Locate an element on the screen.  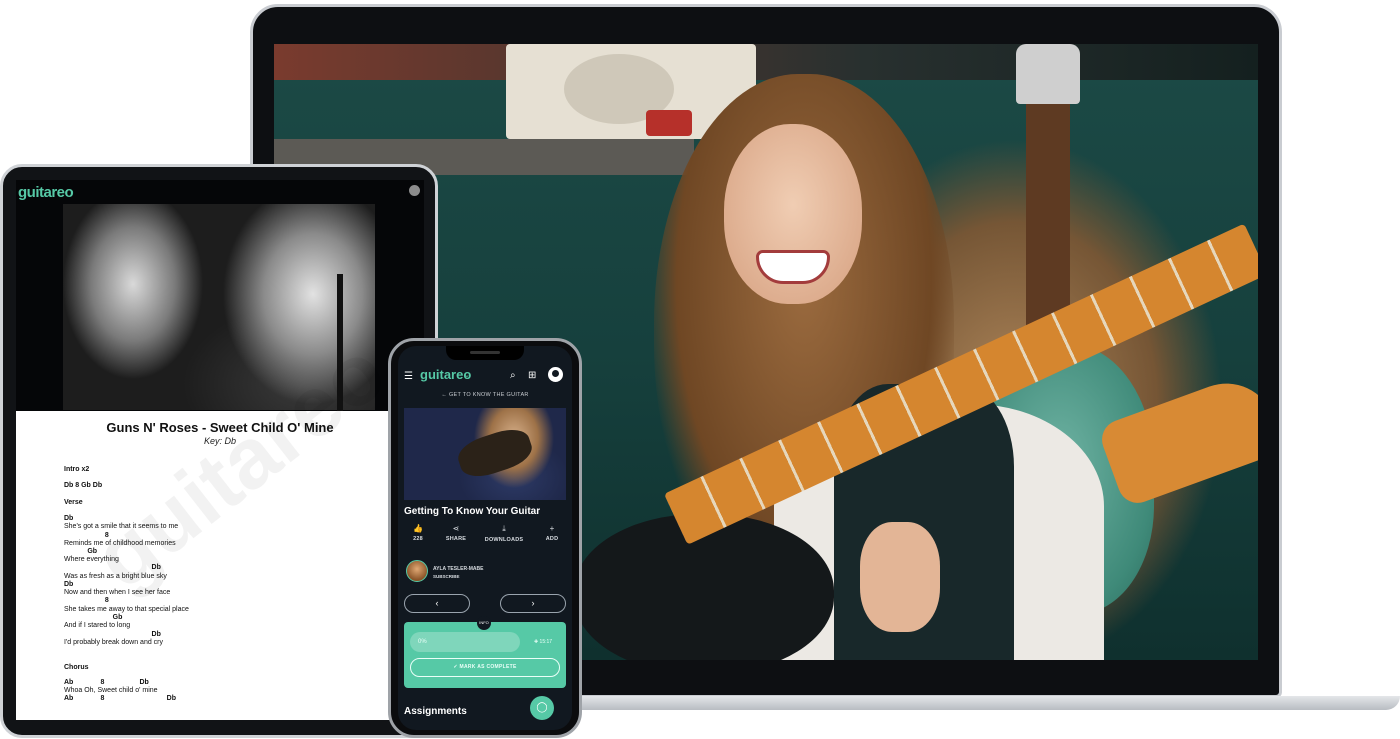
song-title: Guns N' Roses - Sweet Child O' Mine is located at coordinates (220, 427).